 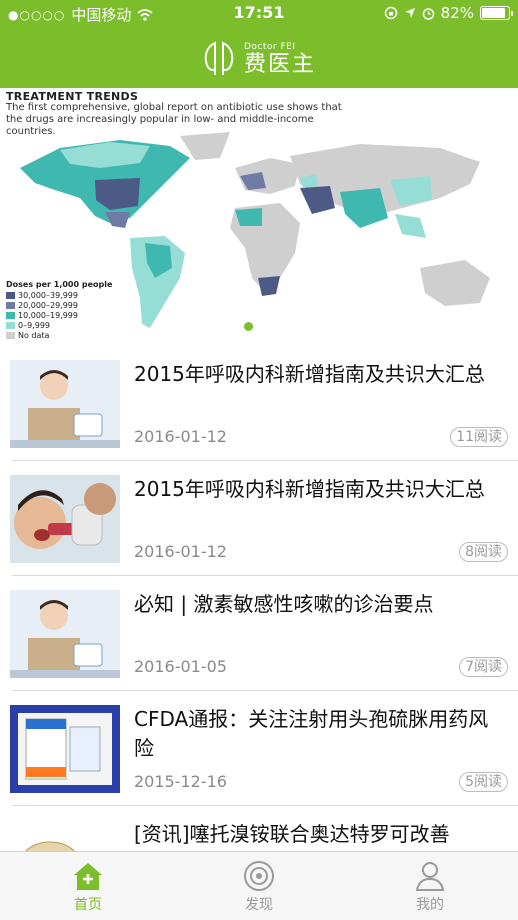 I want to click on tab-mine: 我的, so click(x=430, y=886).